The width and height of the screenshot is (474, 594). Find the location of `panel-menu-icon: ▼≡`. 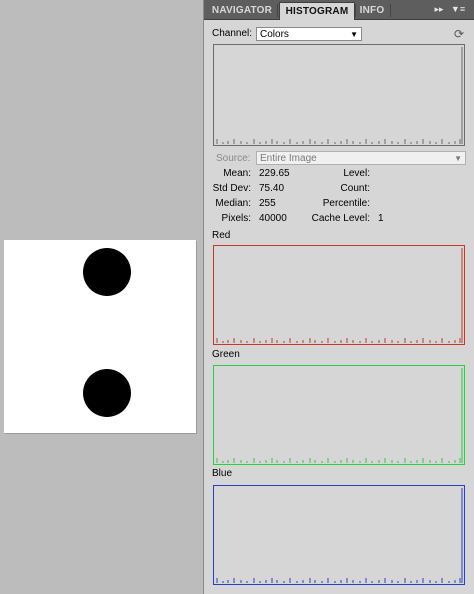

panel-menu-icon: ▼≡ is located at coordinates (458, 9).